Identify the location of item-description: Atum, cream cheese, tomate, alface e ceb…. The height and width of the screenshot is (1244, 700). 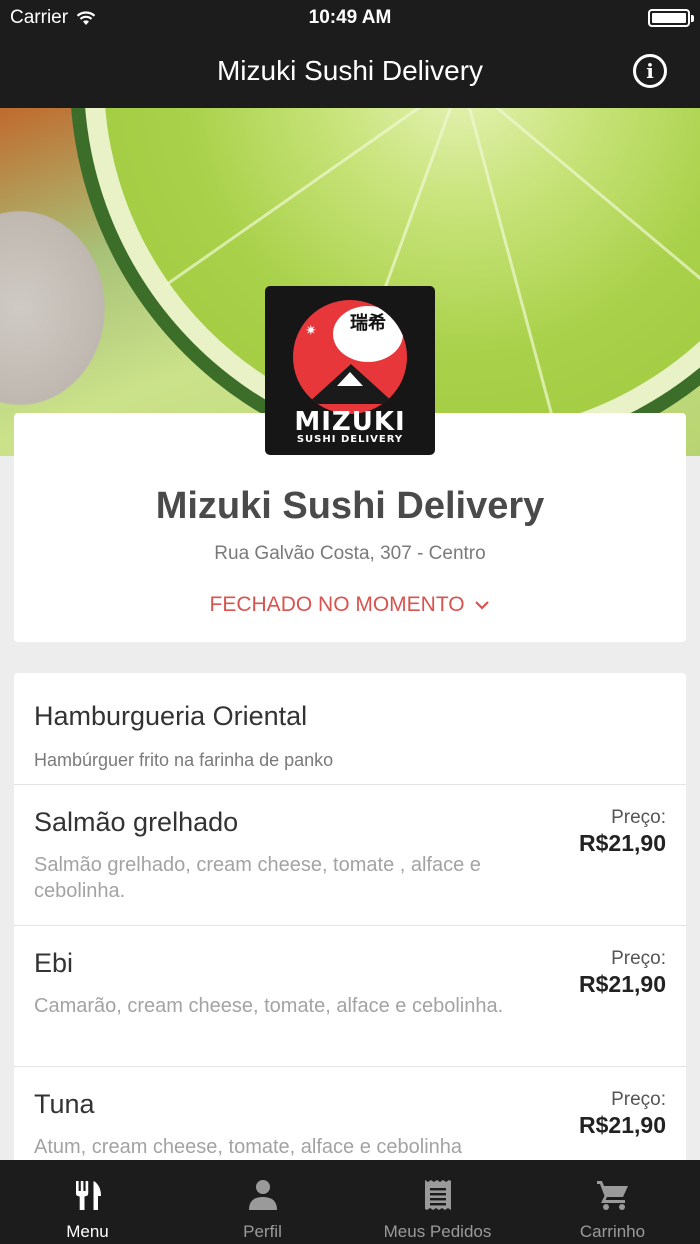
(248, 1147).